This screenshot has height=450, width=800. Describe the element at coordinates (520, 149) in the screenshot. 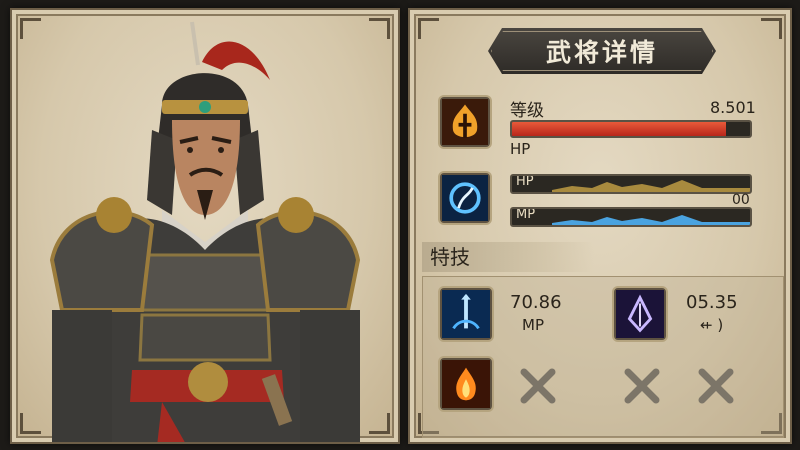

I see `hp-label: HP` at that location.